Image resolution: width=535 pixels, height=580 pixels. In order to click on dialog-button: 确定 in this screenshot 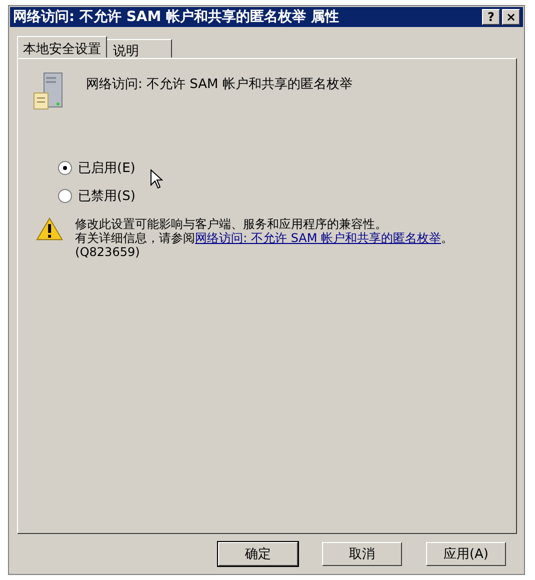, I will do `click(258, 554)`.